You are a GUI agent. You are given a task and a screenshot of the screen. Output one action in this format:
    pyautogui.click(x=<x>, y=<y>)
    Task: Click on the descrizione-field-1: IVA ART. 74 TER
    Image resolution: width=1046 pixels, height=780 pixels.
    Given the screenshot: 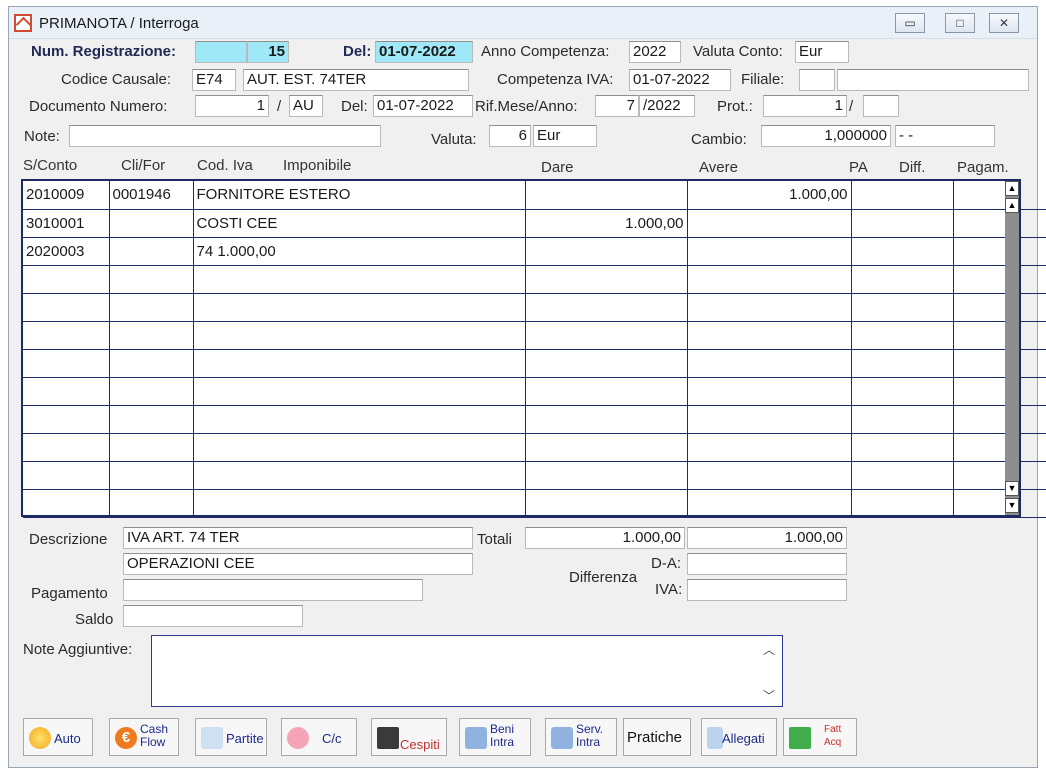 What is the action you would take?
    pyautogui.click(x=298, y=538)
    